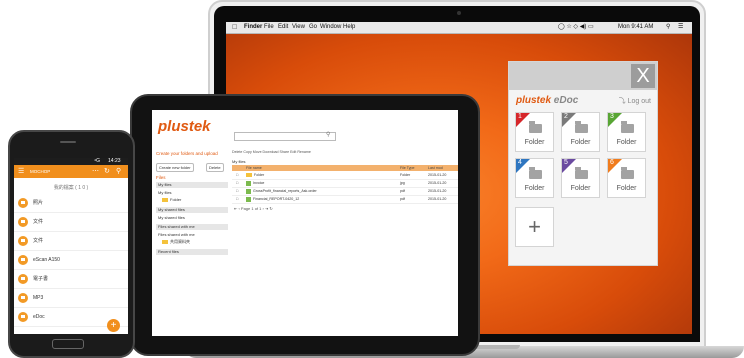 Image resolution: width=744 pixels, height=358 pixels. Describe the element at coordinates (68, 344) in the screenshot. I see `home-button` at that location.